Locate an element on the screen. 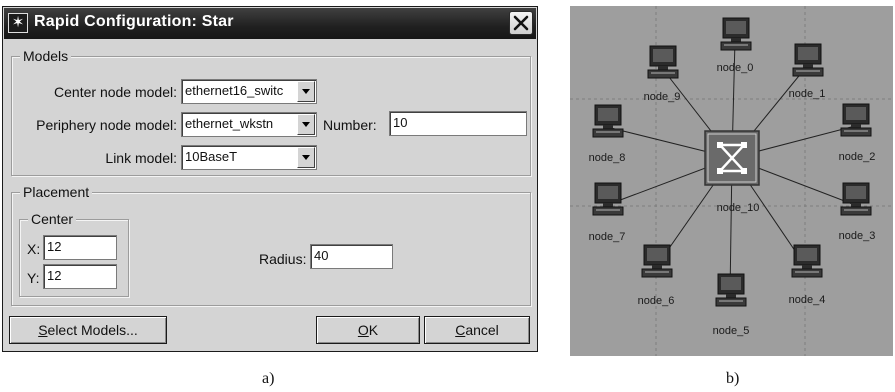 The image size is (895, 392). ok-mnemonic: O is located at coordinates (363, 330).